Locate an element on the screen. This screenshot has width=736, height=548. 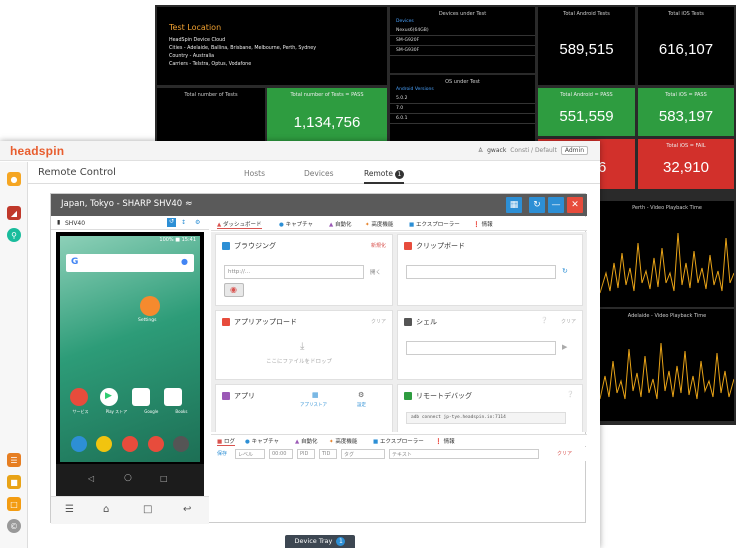
log-tab-capture: ● キャプチャ is located at coordinates (262, 441).